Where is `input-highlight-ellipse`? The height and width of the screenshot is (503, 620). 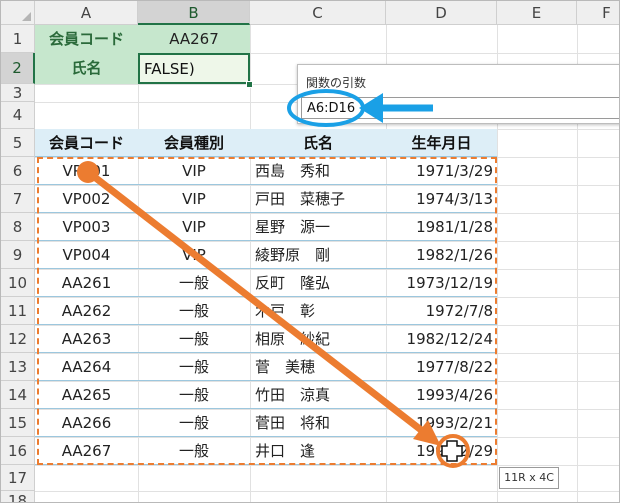 input-highlight-ellipse is located at coordinates (326, 108).